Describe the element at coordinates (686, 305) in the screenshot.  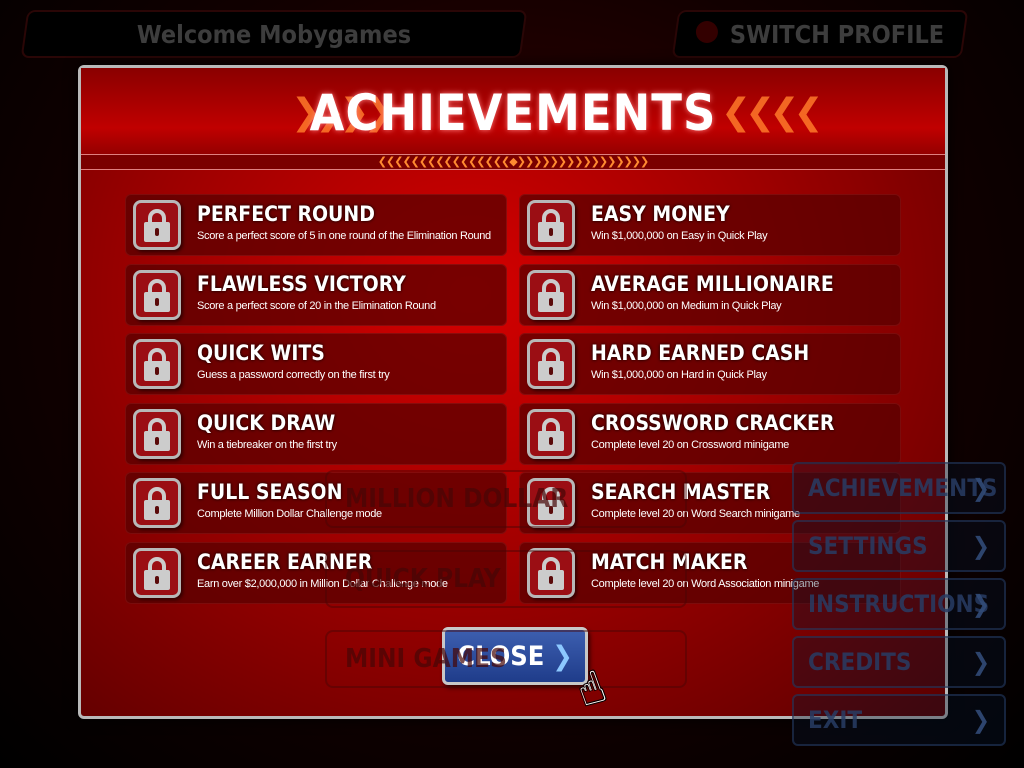
I see `achievement-description: Win $1,000,000 on Medium in Quick Play` at that location.